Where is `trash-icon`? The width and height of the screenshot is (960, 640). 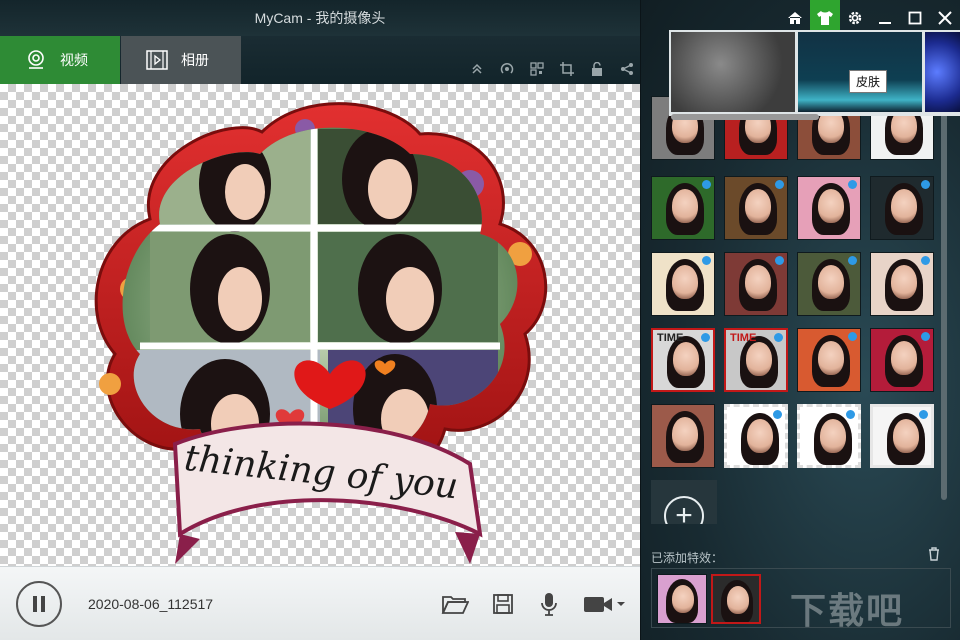
trash-icon is located at coordinates (934, 554).